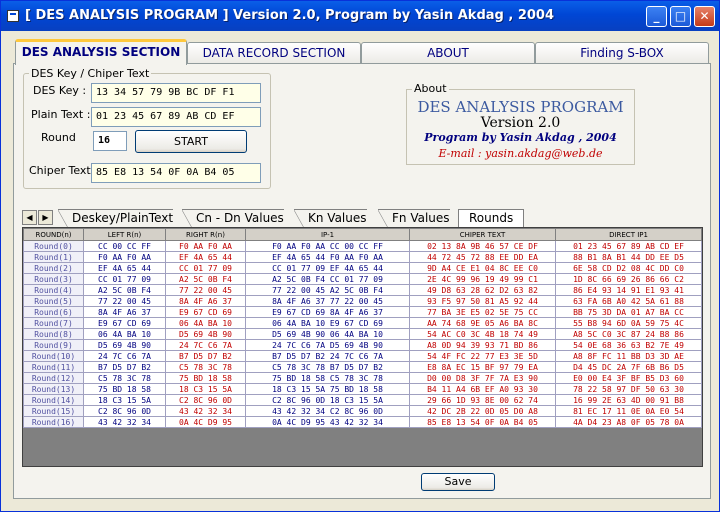 This screenshot has width=720, height=512. I want to click on save-button: Save, so click(458, 482).